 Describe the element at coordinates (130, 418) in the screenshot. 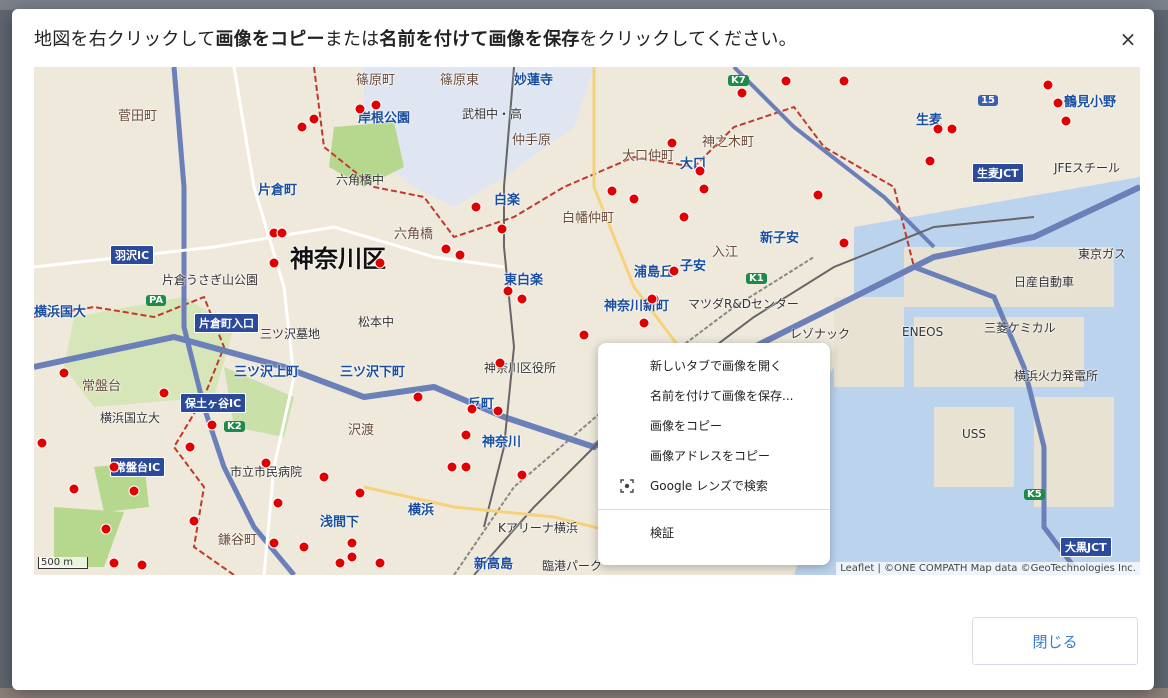

I see `map-label: 横浜国立大` at that location.